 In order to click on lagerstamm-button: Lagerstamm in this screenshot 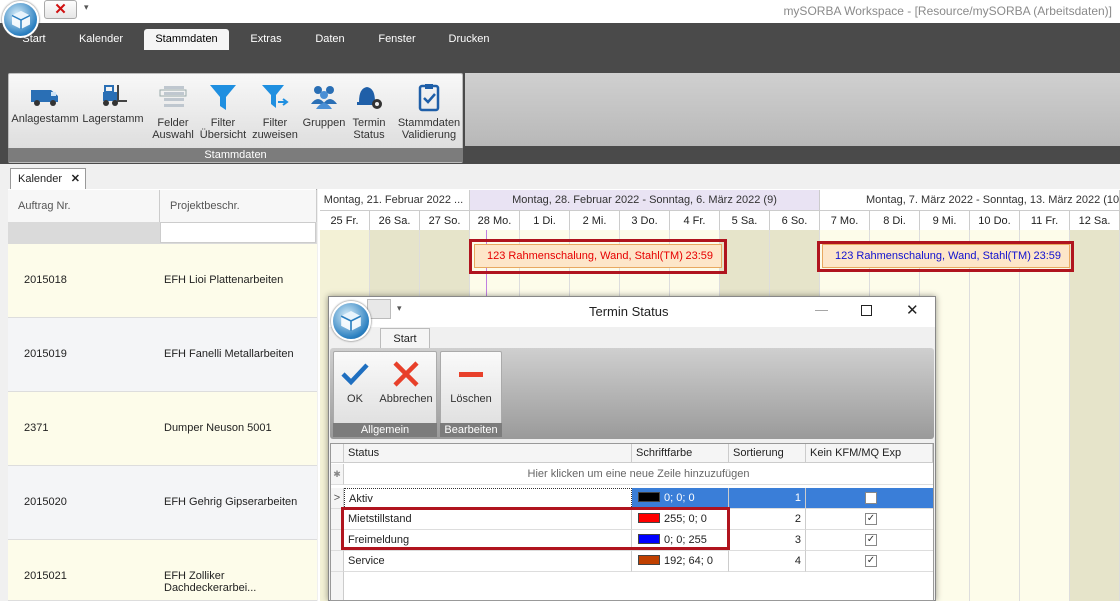, I will do `click(113, 101)`.